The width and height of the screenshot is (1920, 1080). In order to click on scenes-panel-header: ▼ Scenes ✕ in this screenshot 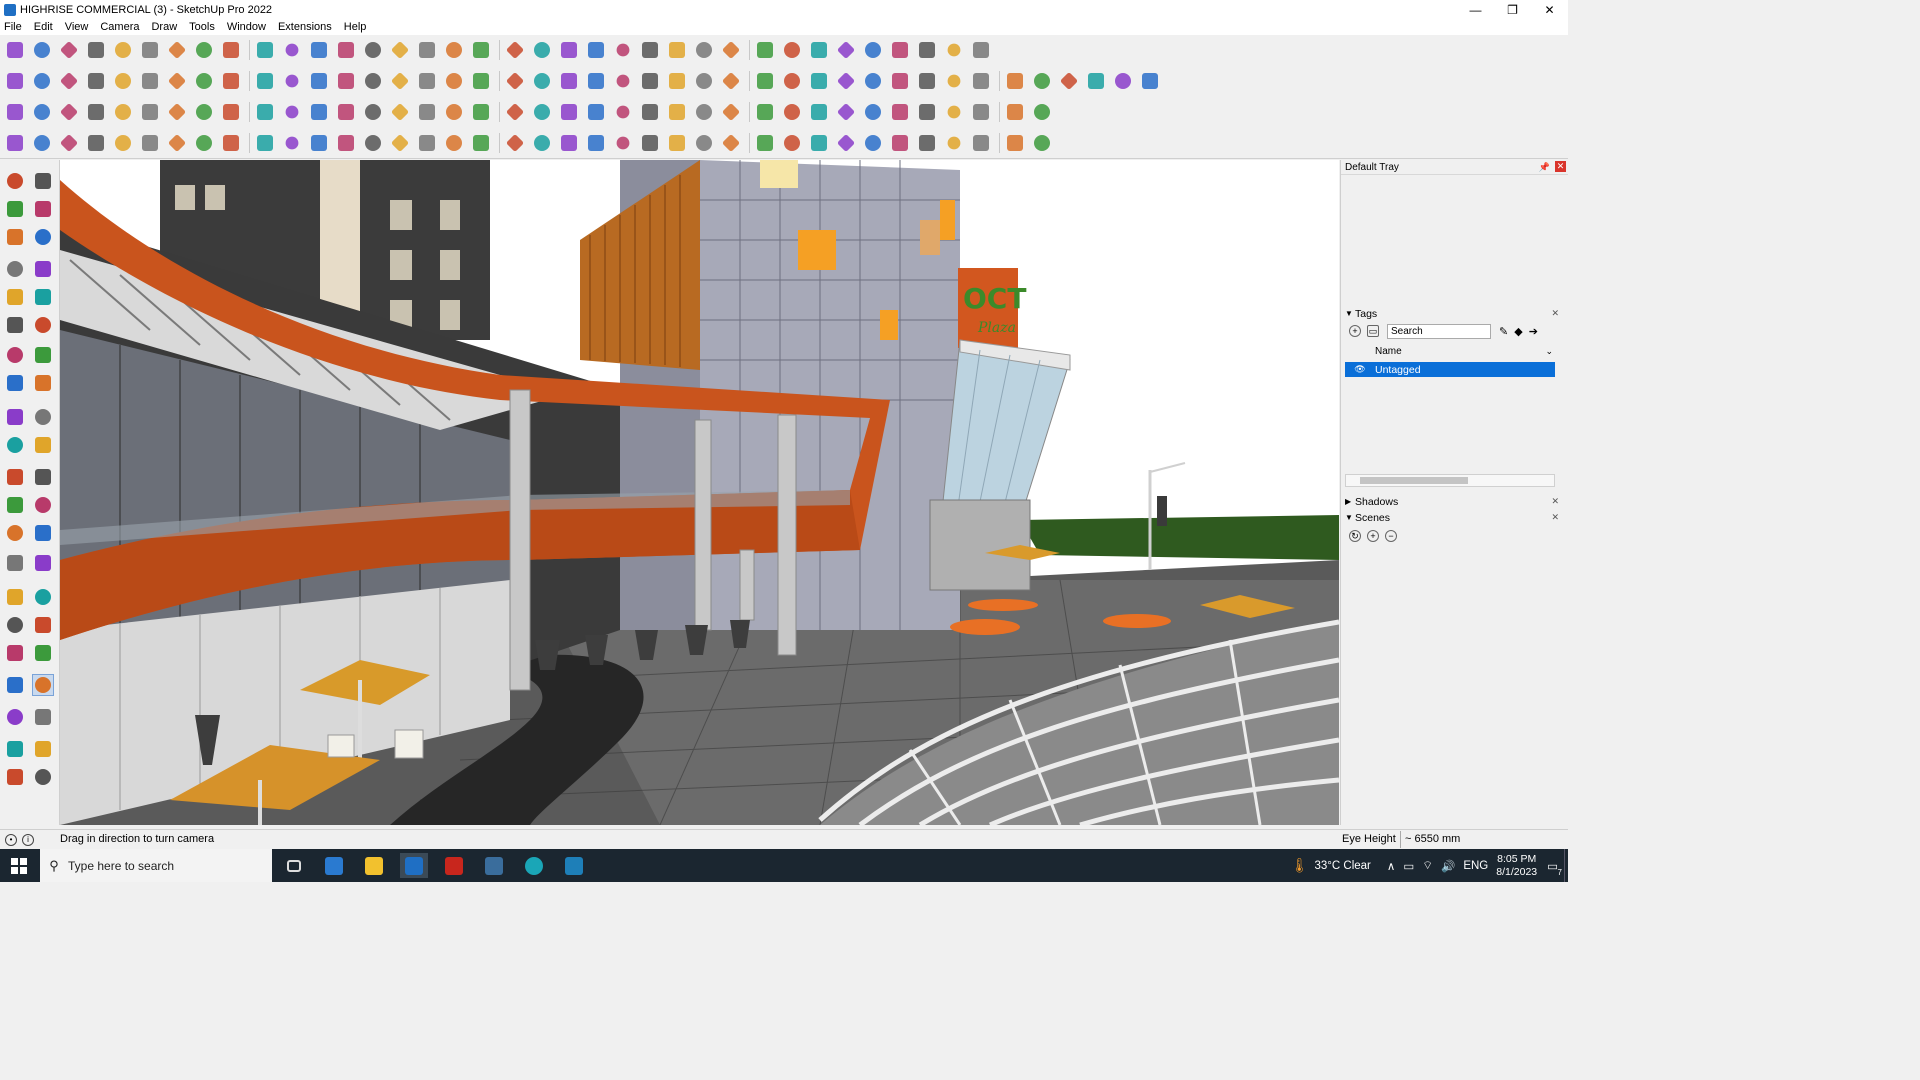, I will do `click(1452, 517)`.